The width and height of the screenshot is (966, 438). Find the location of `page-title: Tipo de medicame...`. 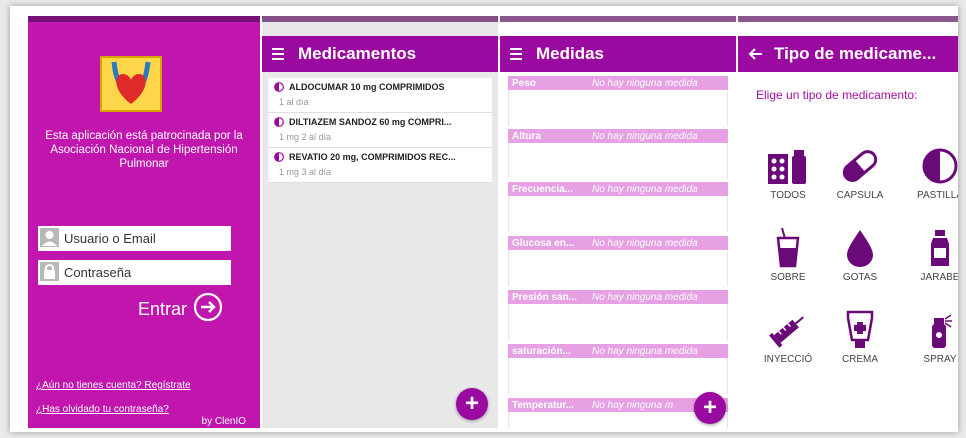

page-title: Tipo de medicame... is located at coordinates (855, 53).